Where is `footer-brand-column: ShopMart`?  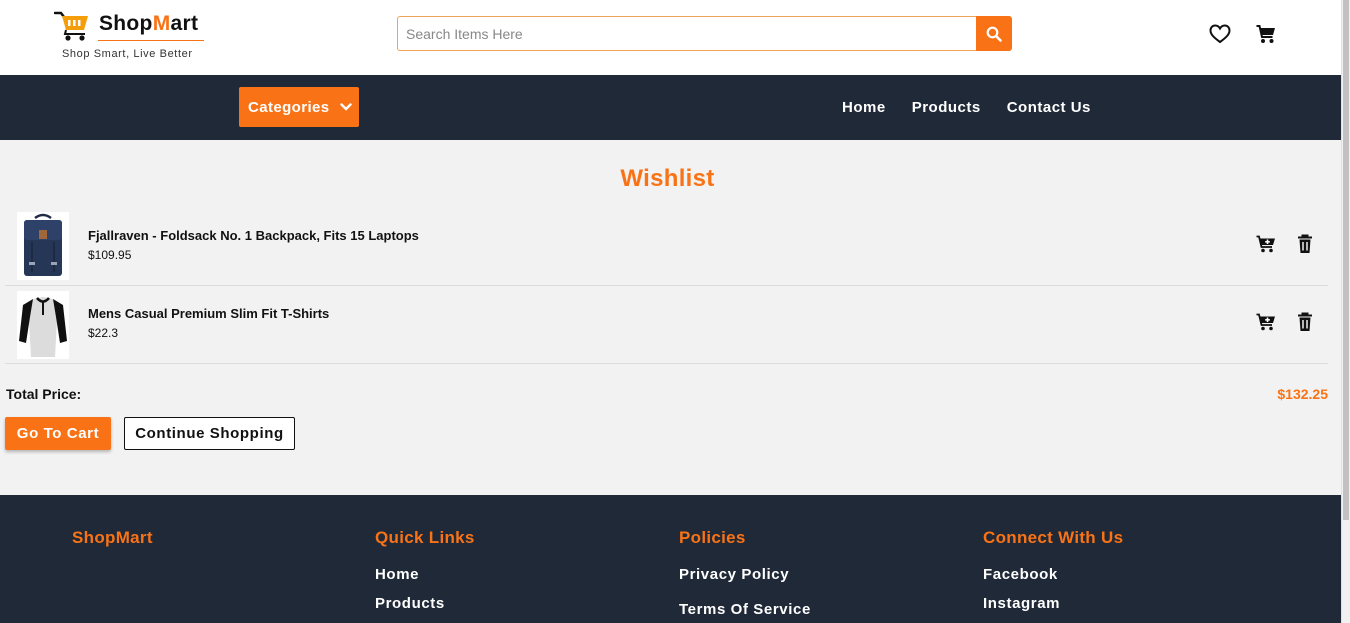
footer-brand-column: ShopMart is located at coordinates (112, 547).